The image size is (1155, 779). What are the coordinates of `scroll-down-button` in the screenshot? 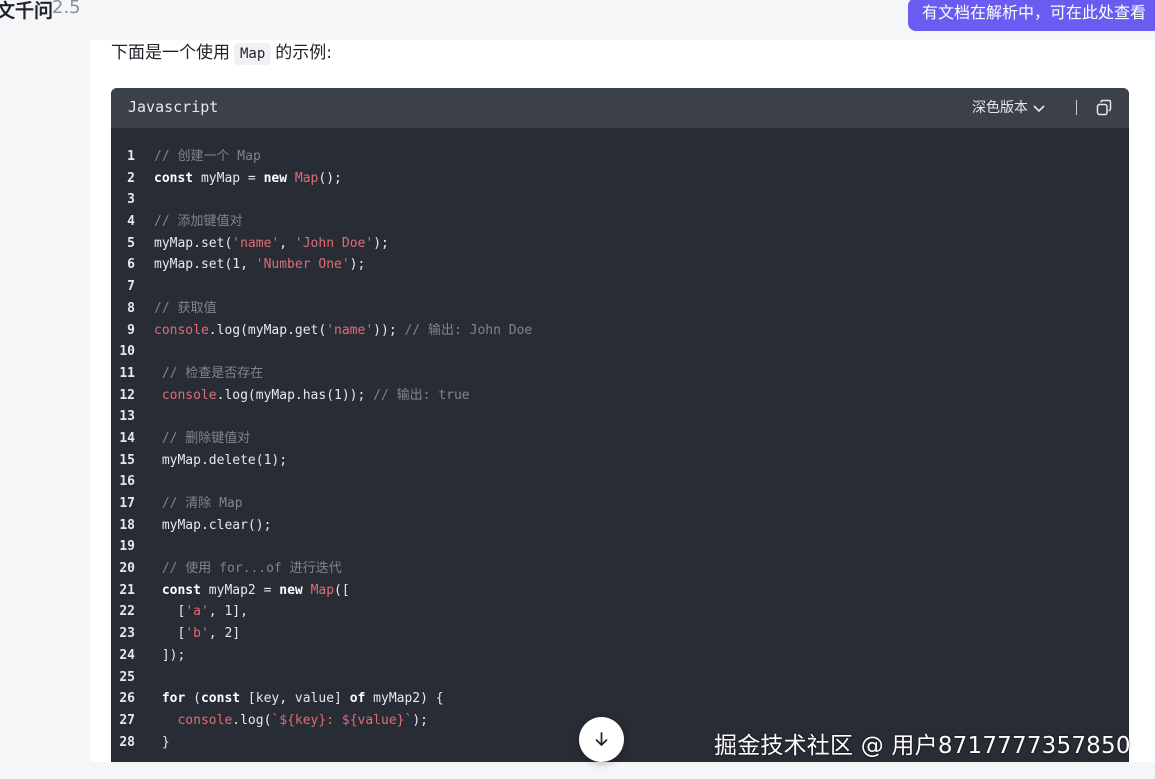 It's located at (601, 739).